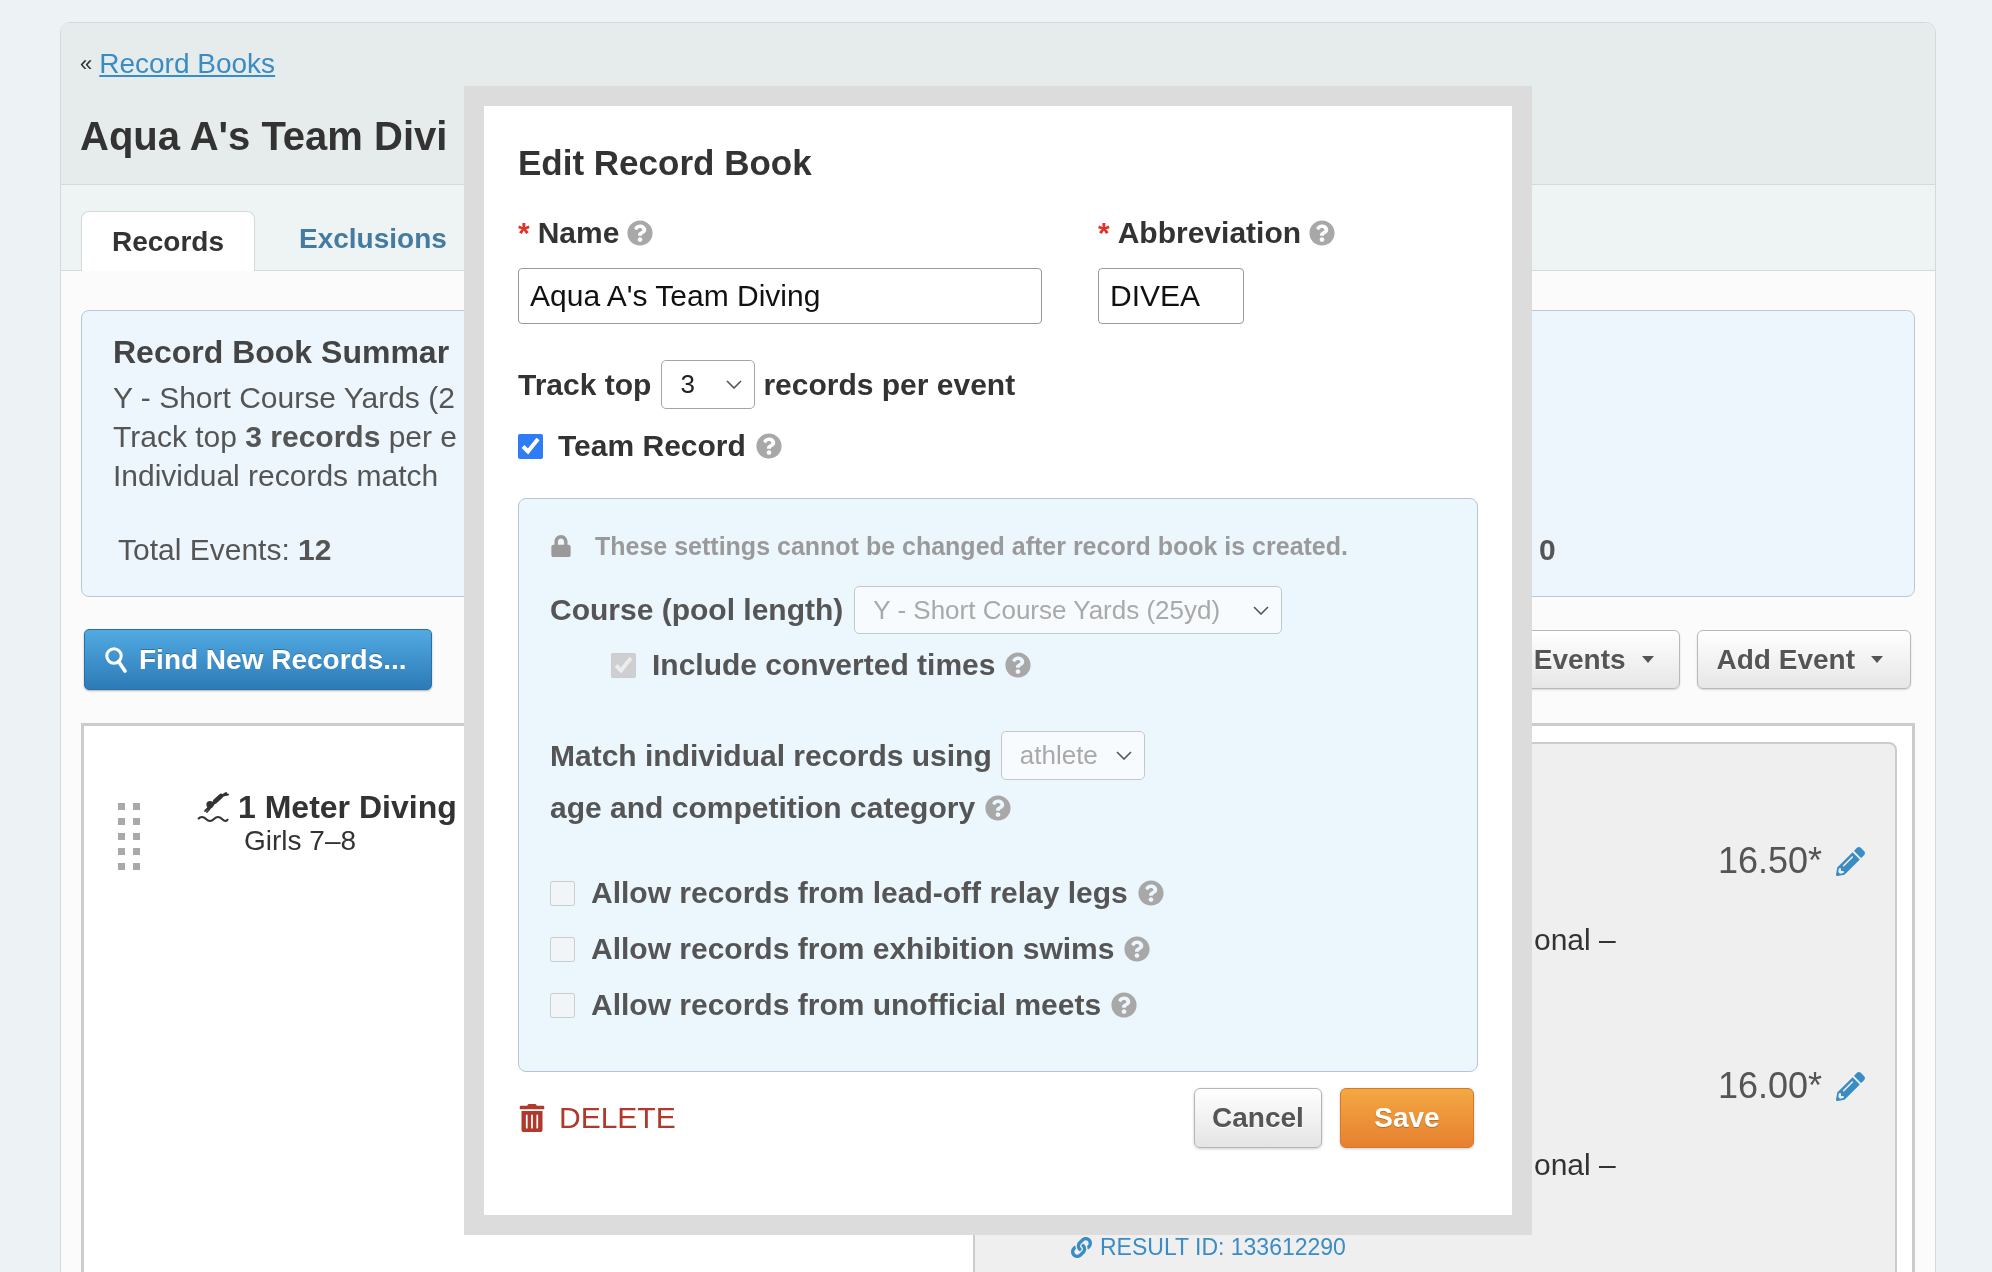  I want to click on records-count-dropdown: 3, so click(708, 384).